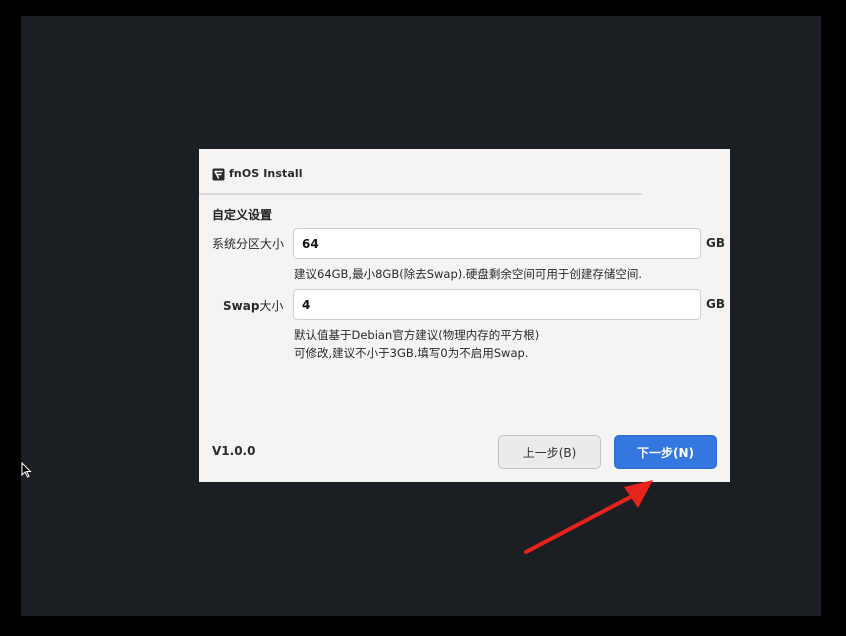 The image size is (846, 636). What do you see at coordinates (464, 172) in the screenshot?
I see `dialog-titlebar: fnOS Install` at bounding box center [464, 172].